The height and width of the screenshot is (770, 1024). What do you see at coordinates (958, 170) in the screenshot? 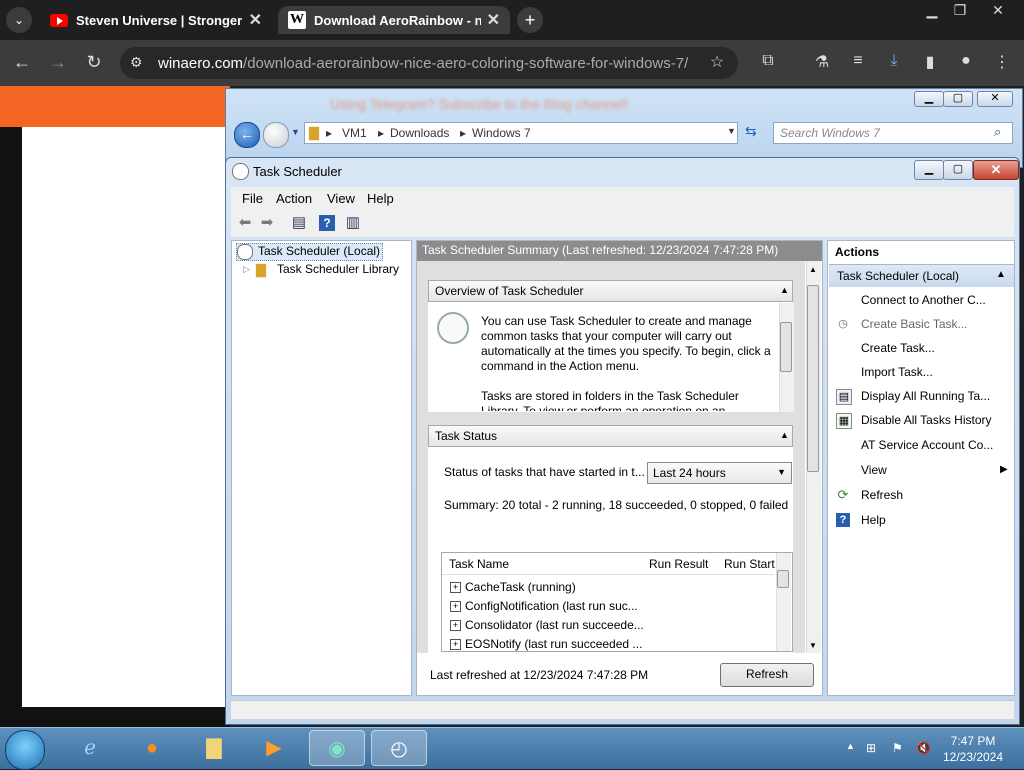
I see `maximize-button: ▢` at bounding box center [958, 170].